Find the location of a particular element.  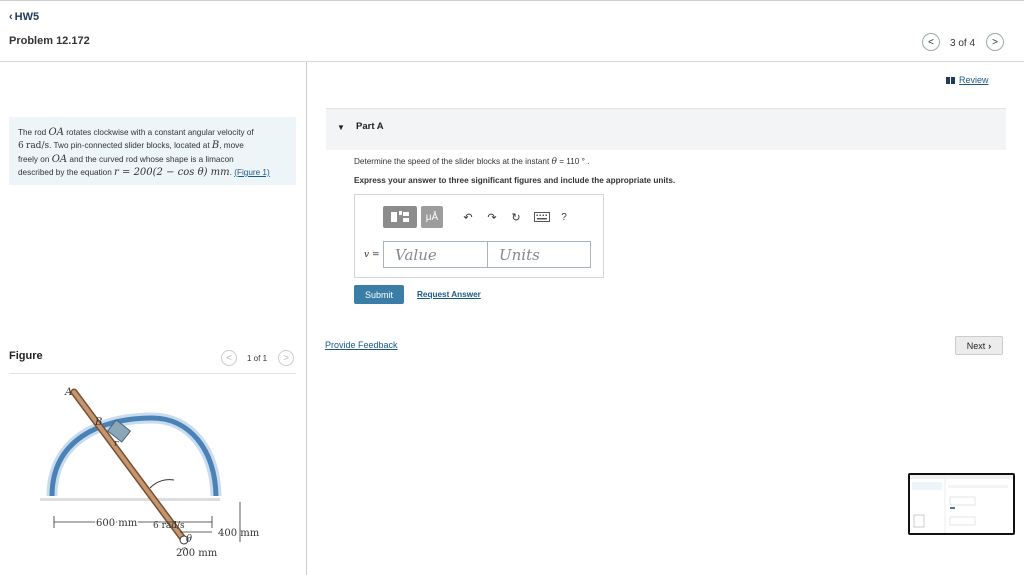

problem-title: Problem 12.172 is located at coordinates (49, 41).